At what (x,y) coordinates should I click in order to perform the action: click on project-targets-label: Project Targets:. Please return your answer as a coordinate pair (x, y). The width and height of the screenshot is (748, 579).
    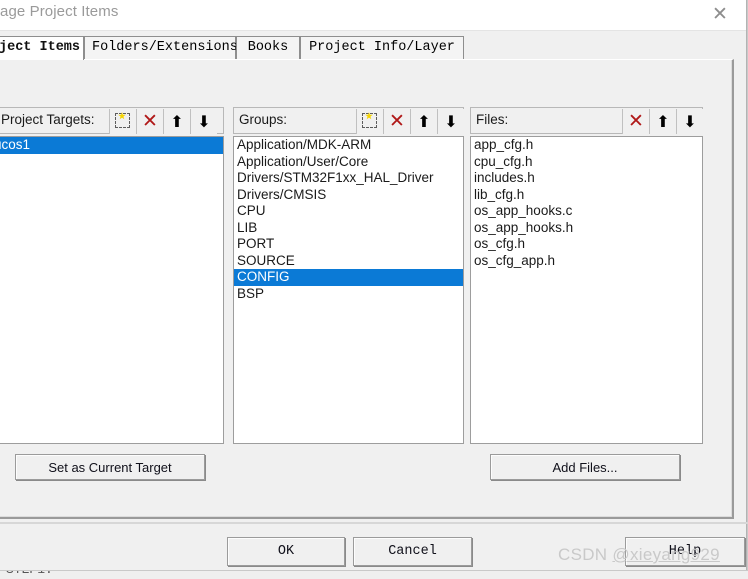
    Looking at the image, I should click on (48, 119).